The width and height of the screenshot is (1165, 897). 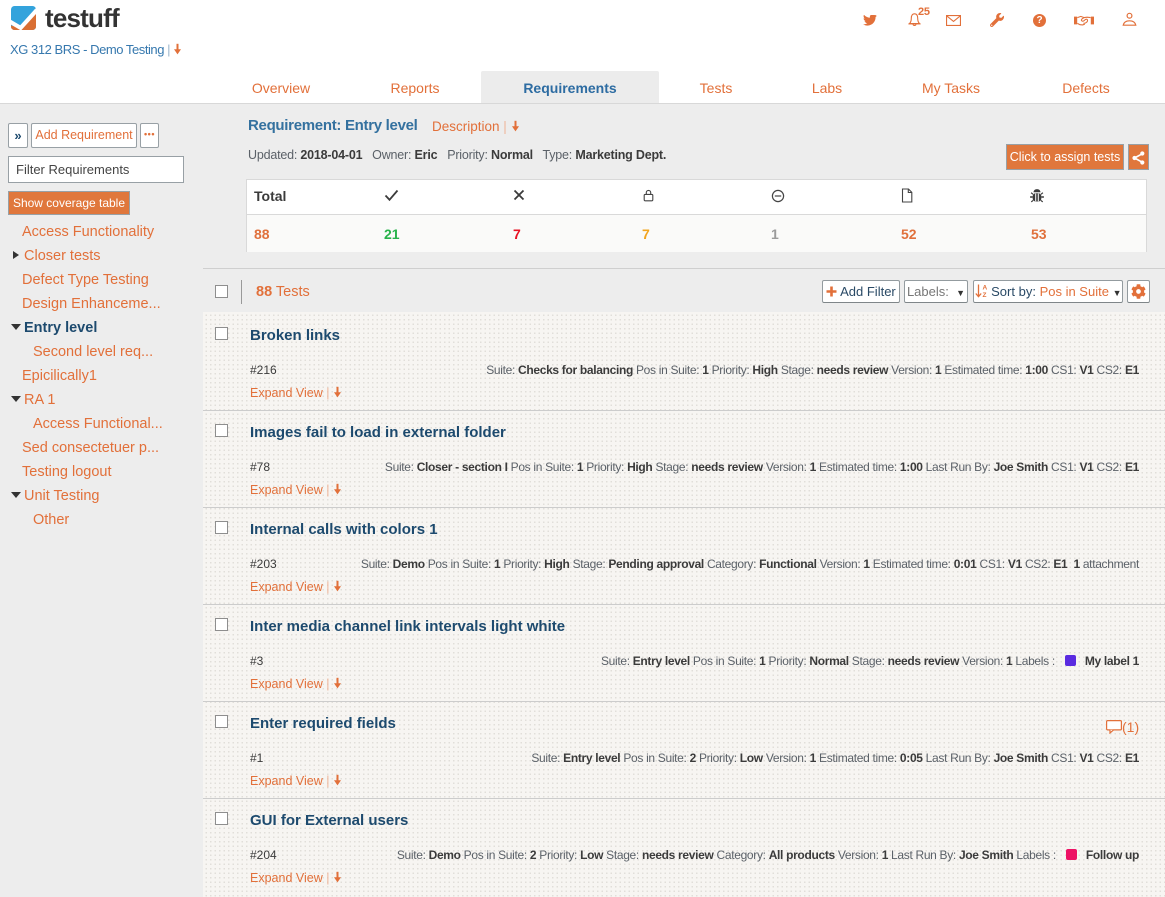 I want to click on svg-text: Z, so click(x=984, y=295).